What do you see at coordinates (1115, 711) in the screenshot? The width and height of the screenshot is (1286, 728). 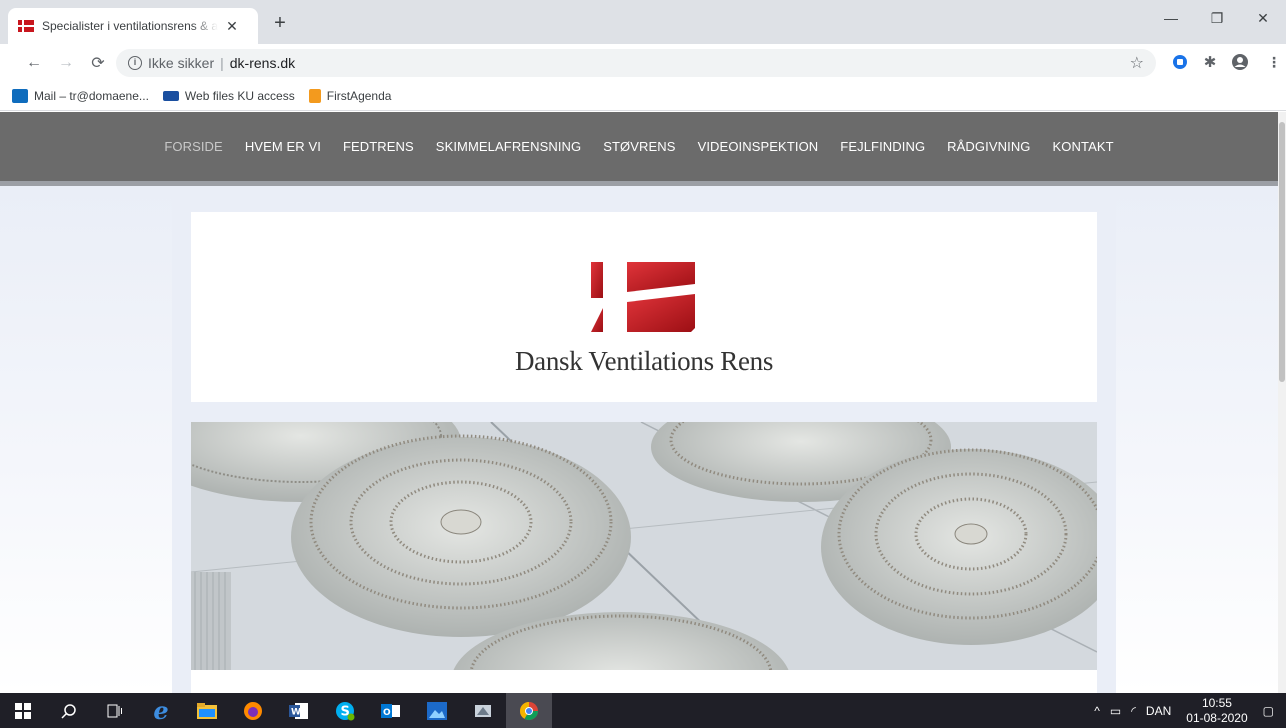 I see `battery-icon: ▭` at bounding box center [1115, 711].